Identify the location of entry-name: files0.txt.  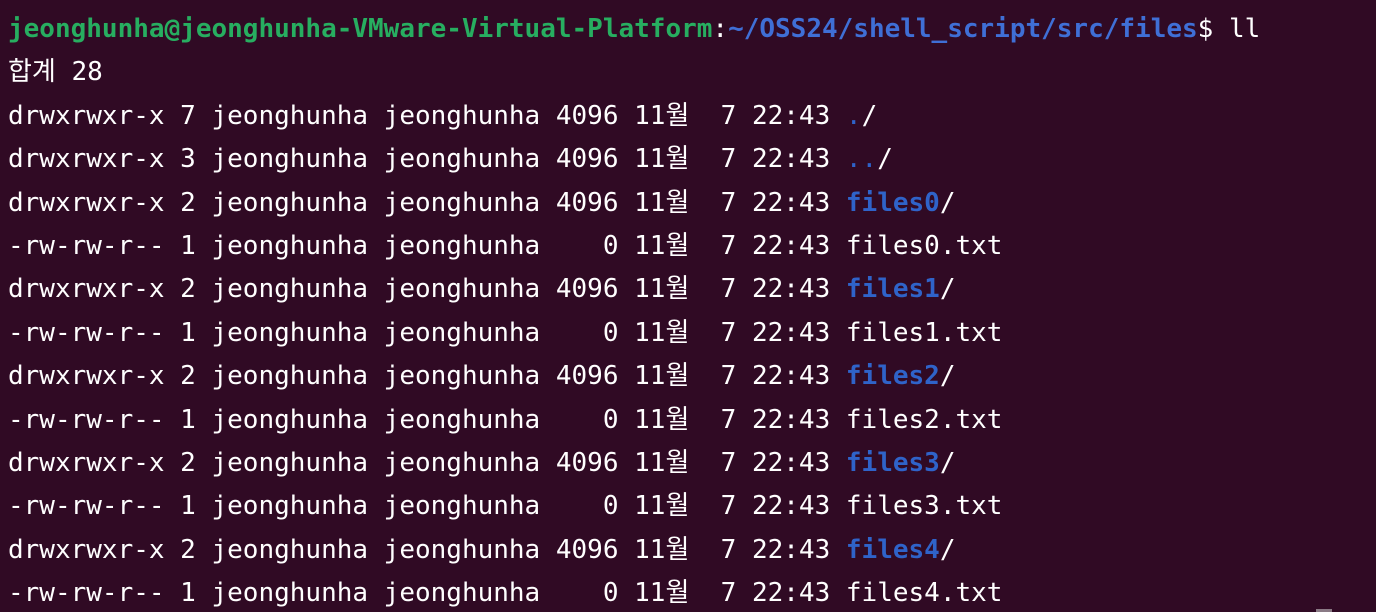
(924, 245).